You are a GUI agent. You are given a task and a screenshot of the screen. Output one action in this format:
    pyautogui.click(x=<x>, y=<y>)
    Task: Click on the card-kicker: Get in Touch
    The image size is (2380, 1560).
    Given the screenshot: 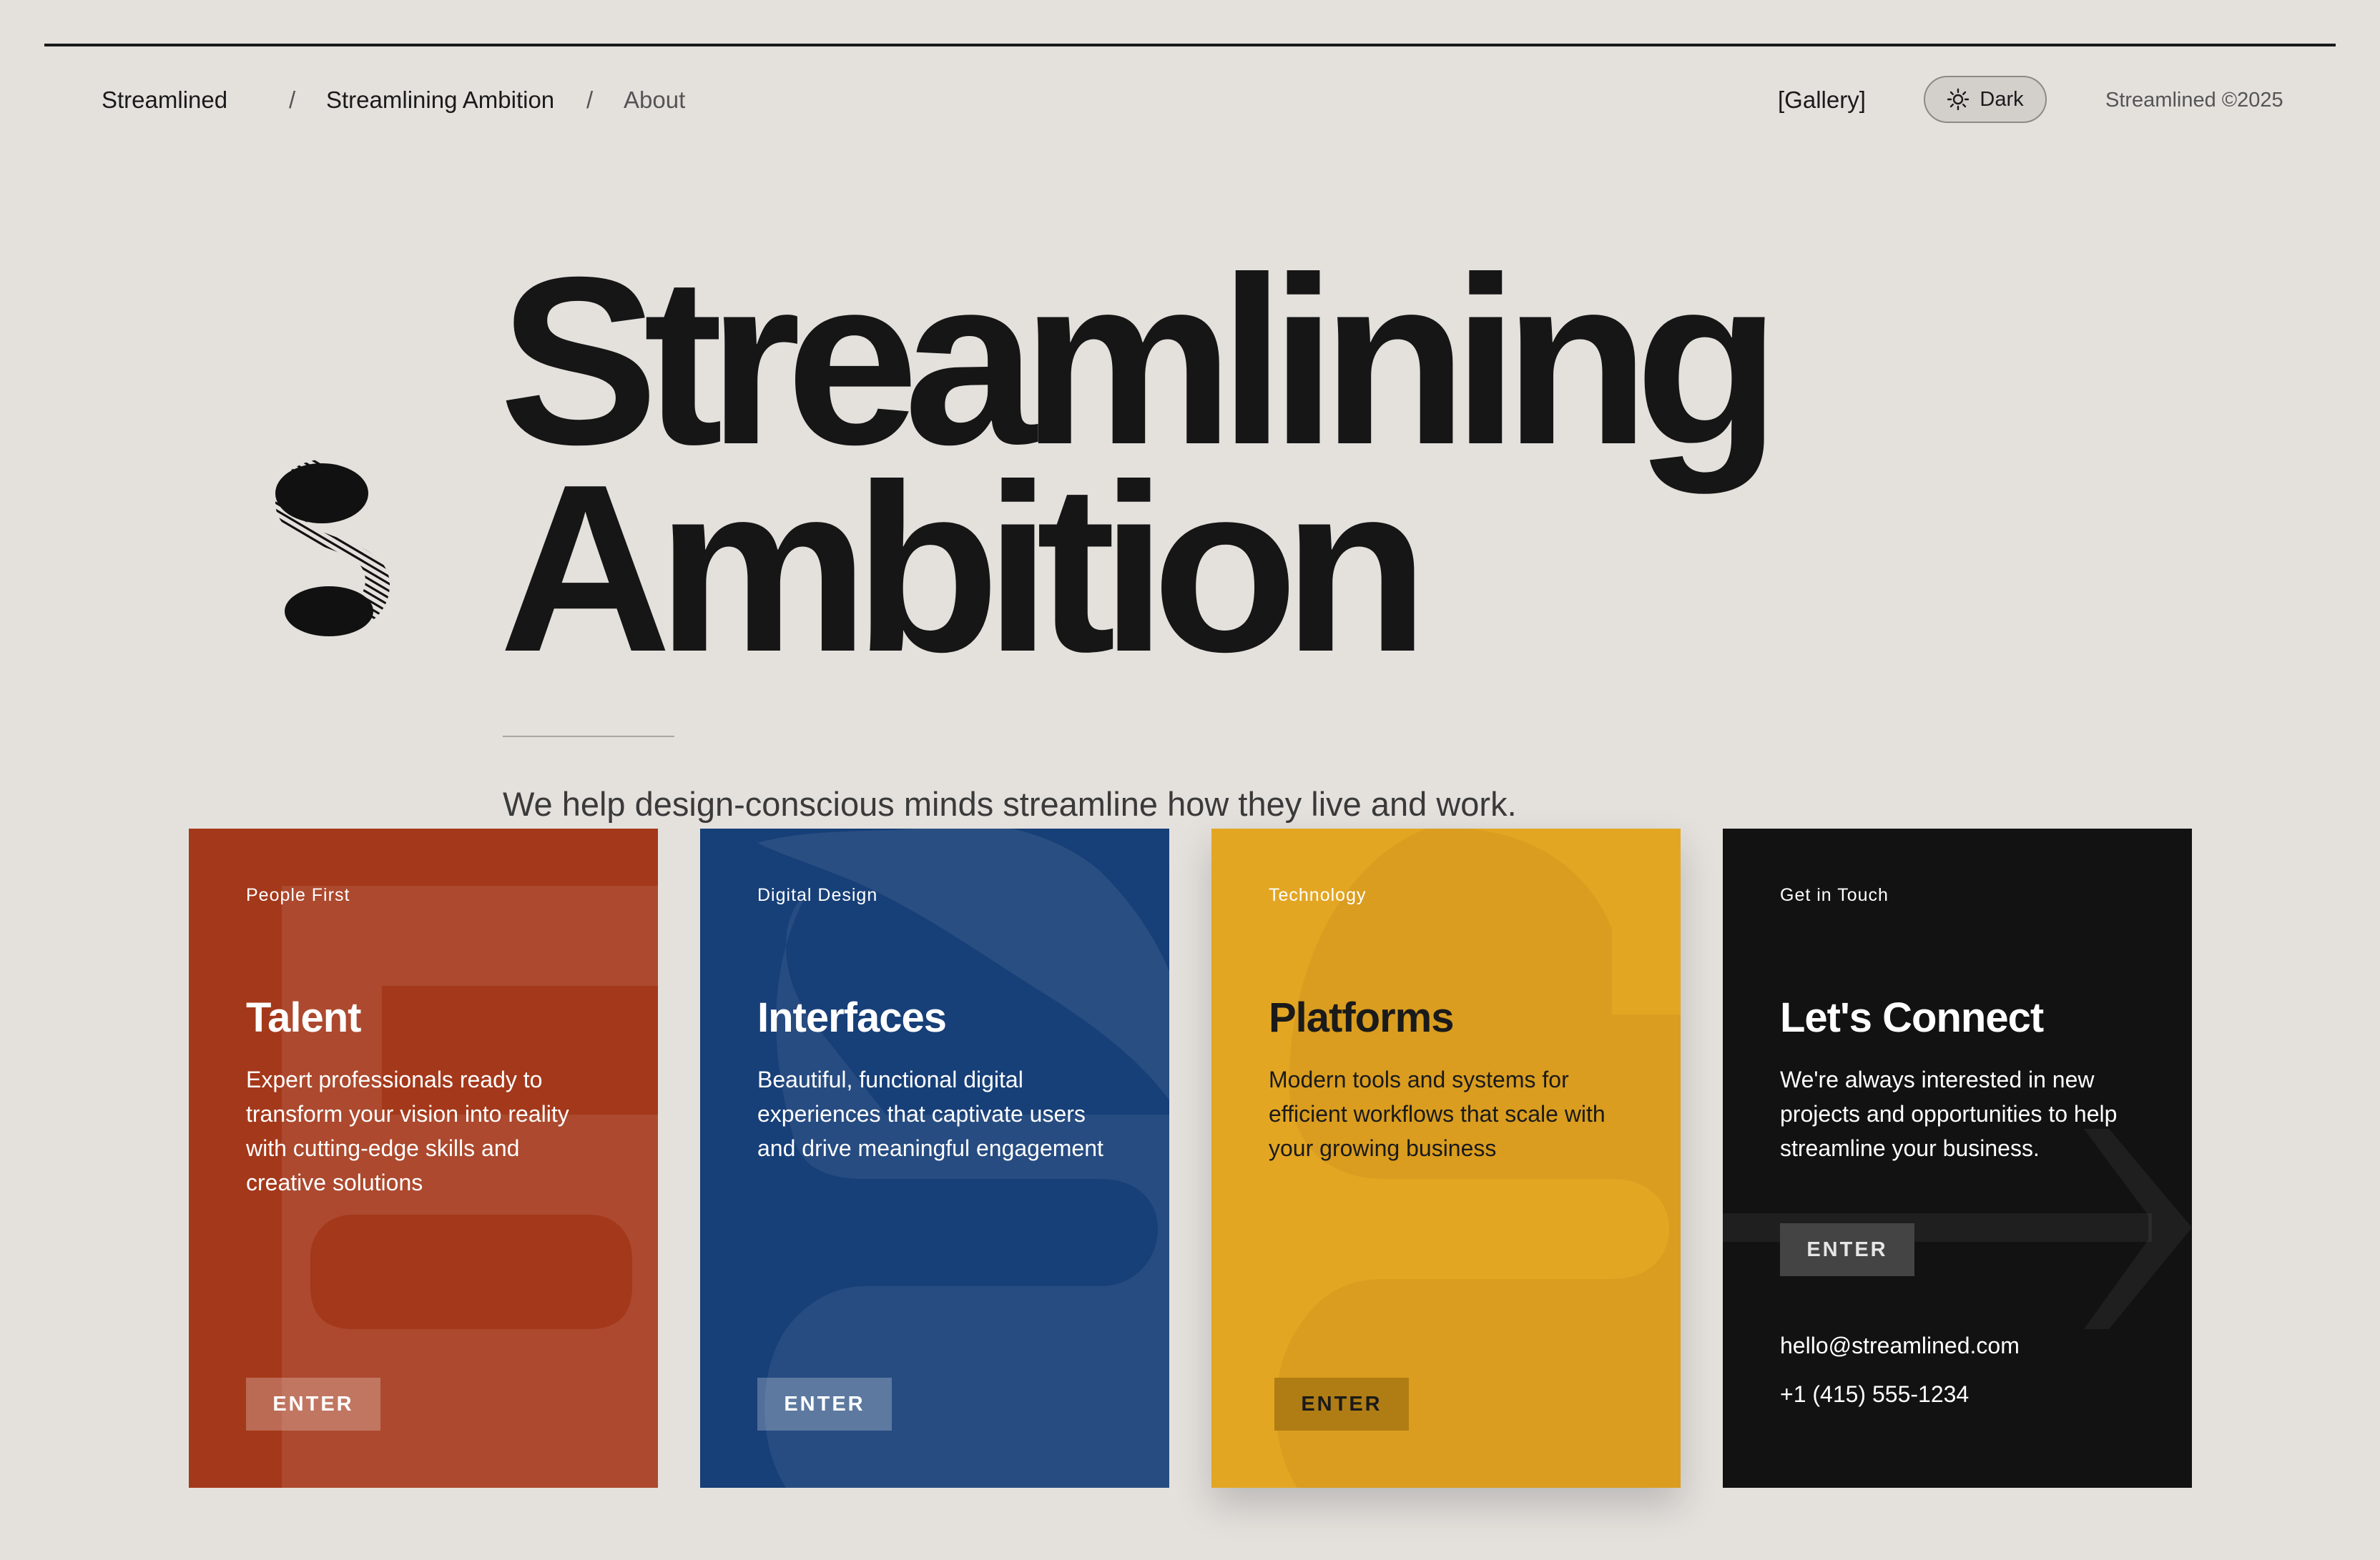 What is the action you would take?
    pyautogui.click(x=1834, y=895)
    